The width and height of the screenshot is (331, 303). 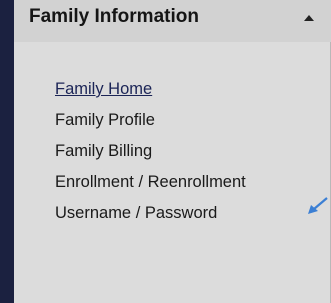 I want to click on panel-title: Family Information, so click(x=114, y=16).